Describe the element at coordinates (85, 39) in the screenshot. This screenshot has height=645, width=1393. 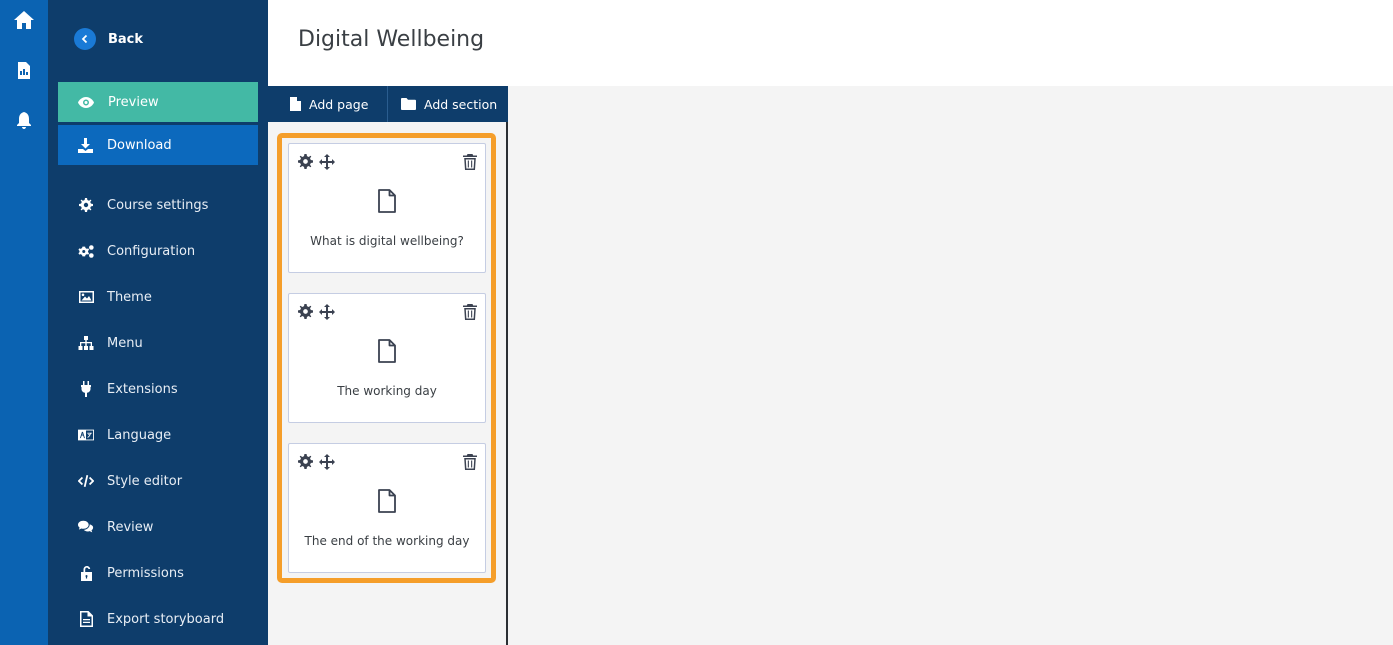
I see `chevron-left-icon` at that location.